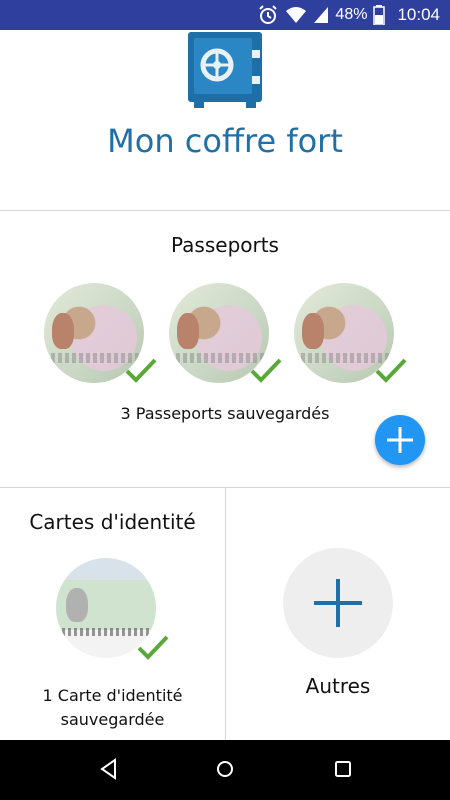 This screenshot has height=800, width=450. Describe the element at coordinates (112, 719) in the screenshot. I see `id-cards-count-line2: sauvegardée` at that location.